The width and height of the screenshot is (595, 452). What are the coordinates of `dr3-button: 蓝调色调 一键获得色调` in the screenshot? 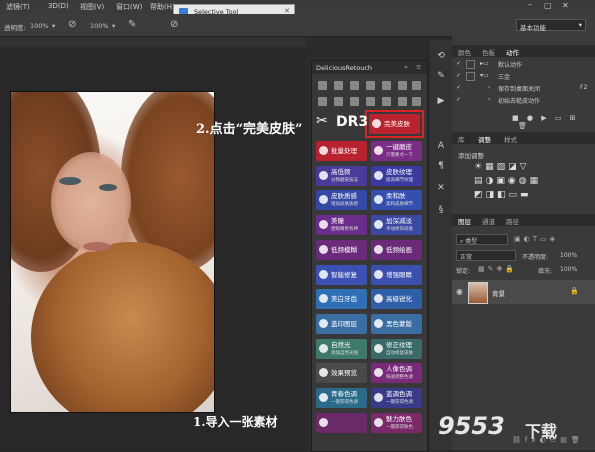 It's located at (396, 398).